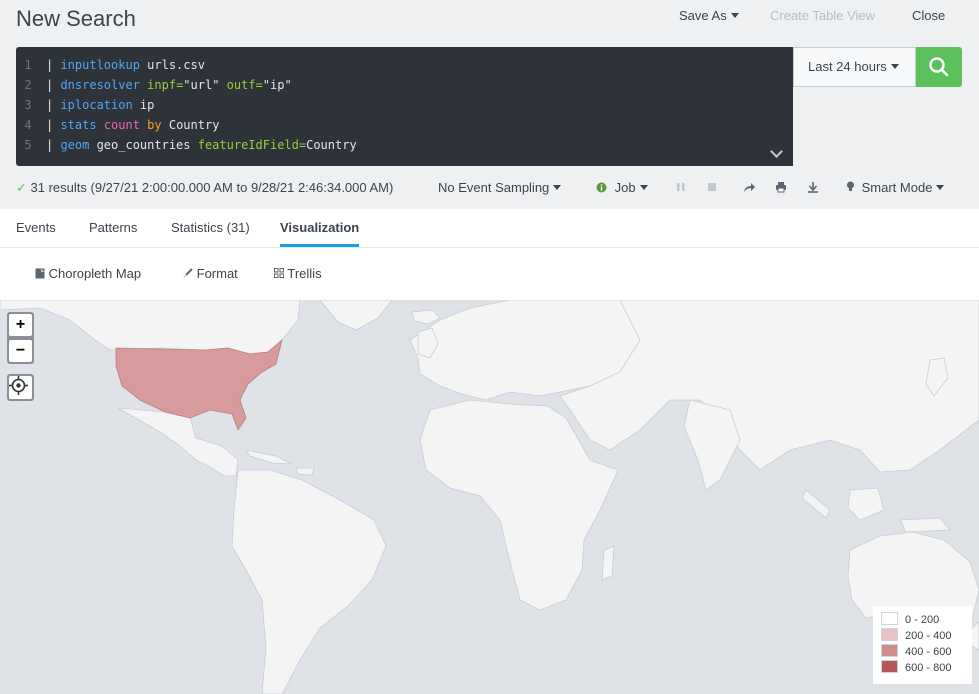  What do you see at coordinates (28, 85) in the screenshot?
I see `line-number: 2` at bounding box center [28, 85].